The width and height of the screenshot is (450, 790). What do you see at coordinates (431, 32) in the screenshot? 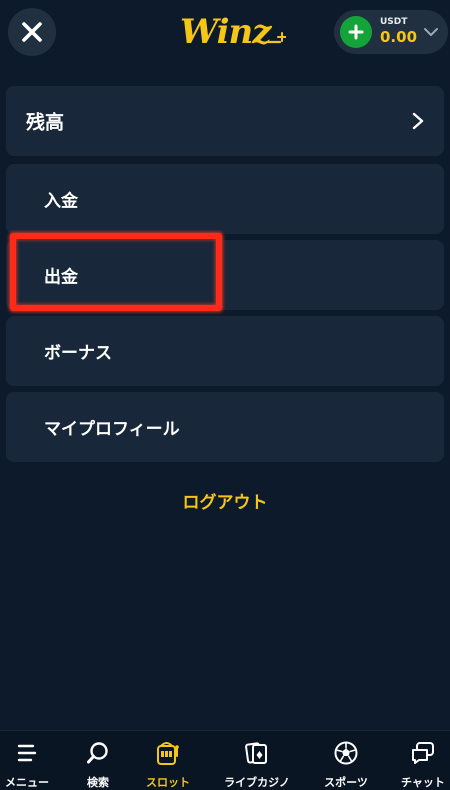
I see `chevron-down-icon` at bounding box center [431, 32].